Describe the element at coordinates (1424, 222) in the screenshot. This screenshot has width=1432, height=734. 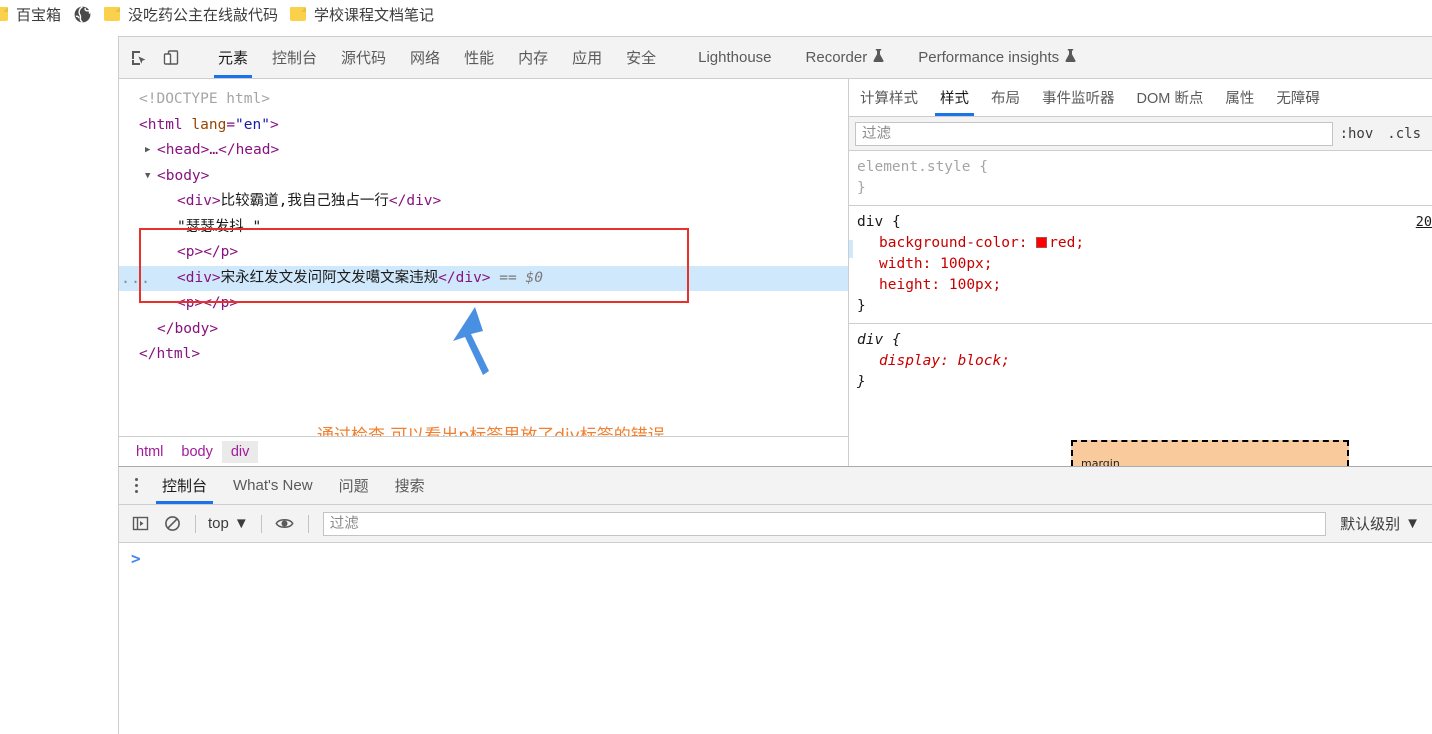
I see `css-source-link: 20` at that location.